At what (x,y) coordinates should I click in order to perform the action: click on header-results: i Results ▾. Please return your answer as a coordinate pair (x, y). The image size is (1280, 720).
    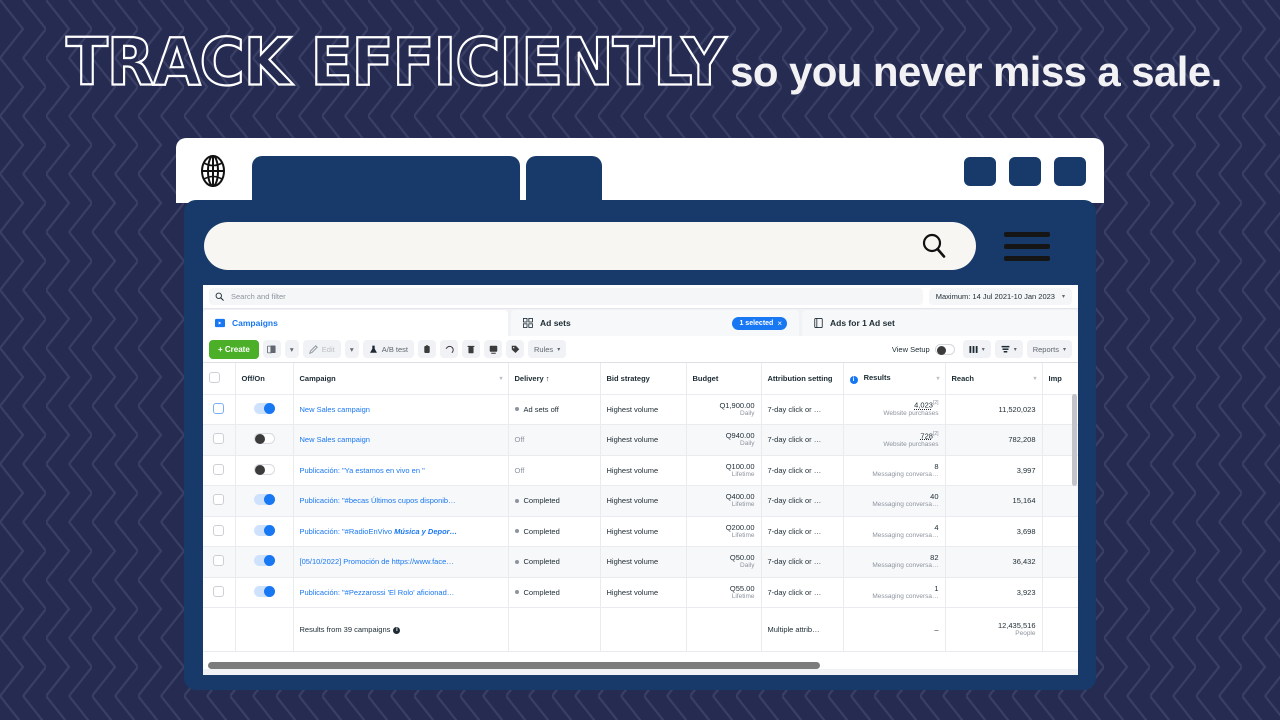
    Looking at the image, I should click on (894, 379).